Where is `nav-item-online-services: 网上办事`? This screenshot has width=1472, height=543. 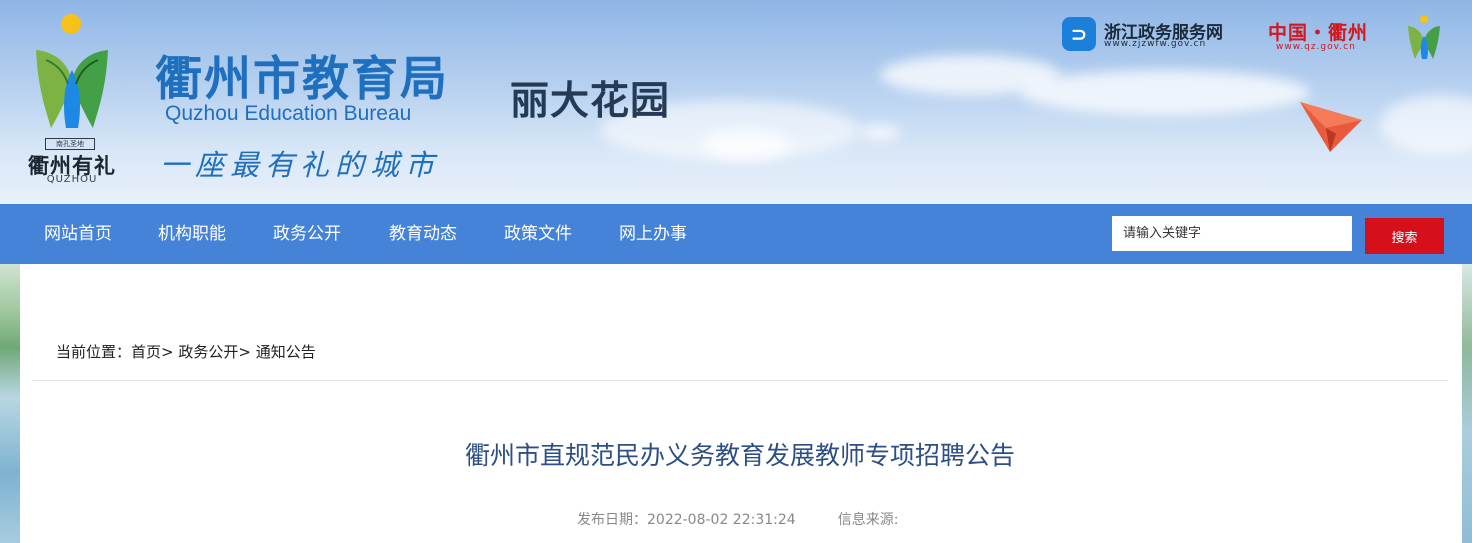
nav-item-online-services: 网上办事 is located at coordinates (653, 234).